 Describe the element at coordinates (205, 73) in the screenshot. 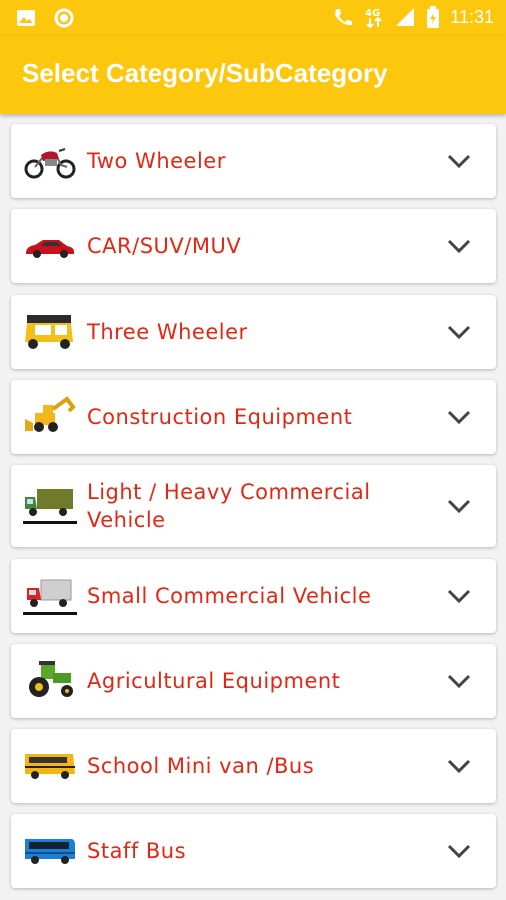

I see `page-title: Select Category/SubCategory` at that location.